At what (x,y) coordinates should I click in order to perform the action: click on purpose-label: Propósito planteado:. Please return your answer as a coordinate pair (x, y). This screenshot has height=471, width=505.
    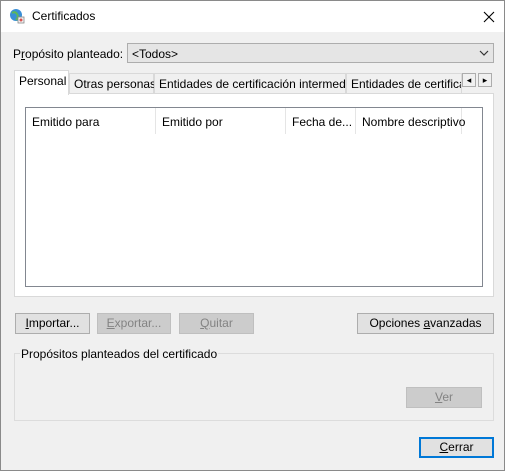
    Looking at the image, I should click on (68, 54).